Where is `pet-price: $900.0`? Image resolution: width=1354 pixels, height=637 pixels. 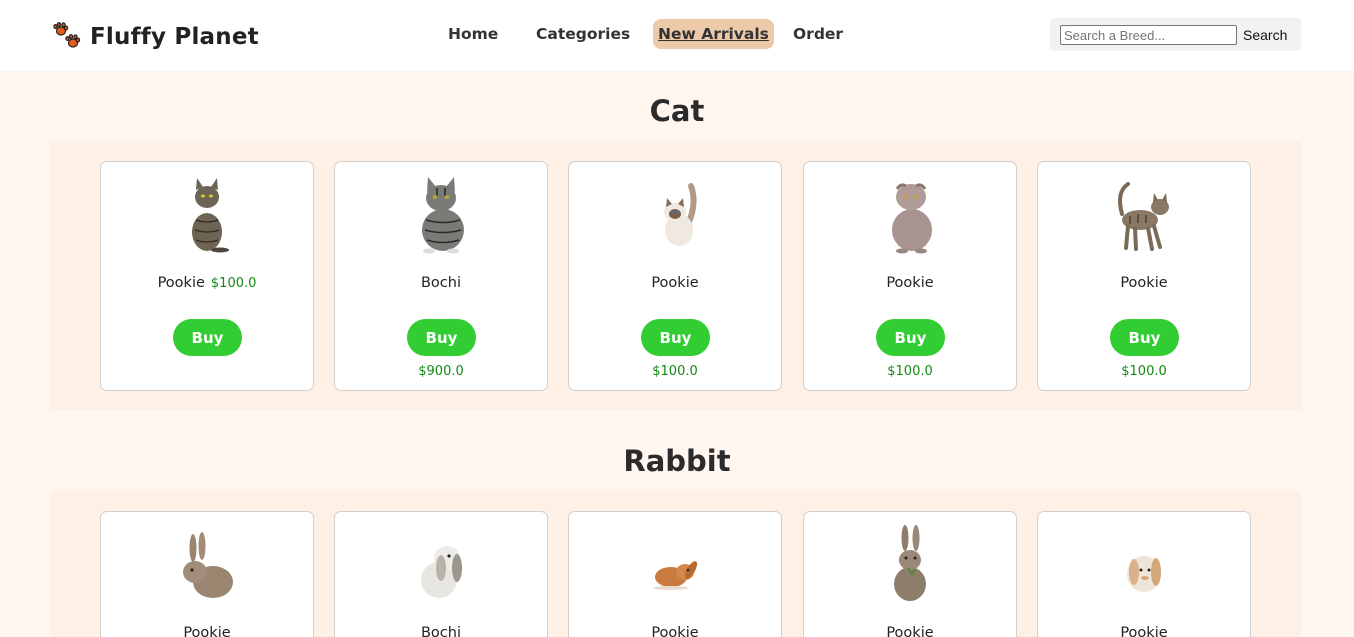
pet-price: $900.0 is located at coordinates (441, 371).